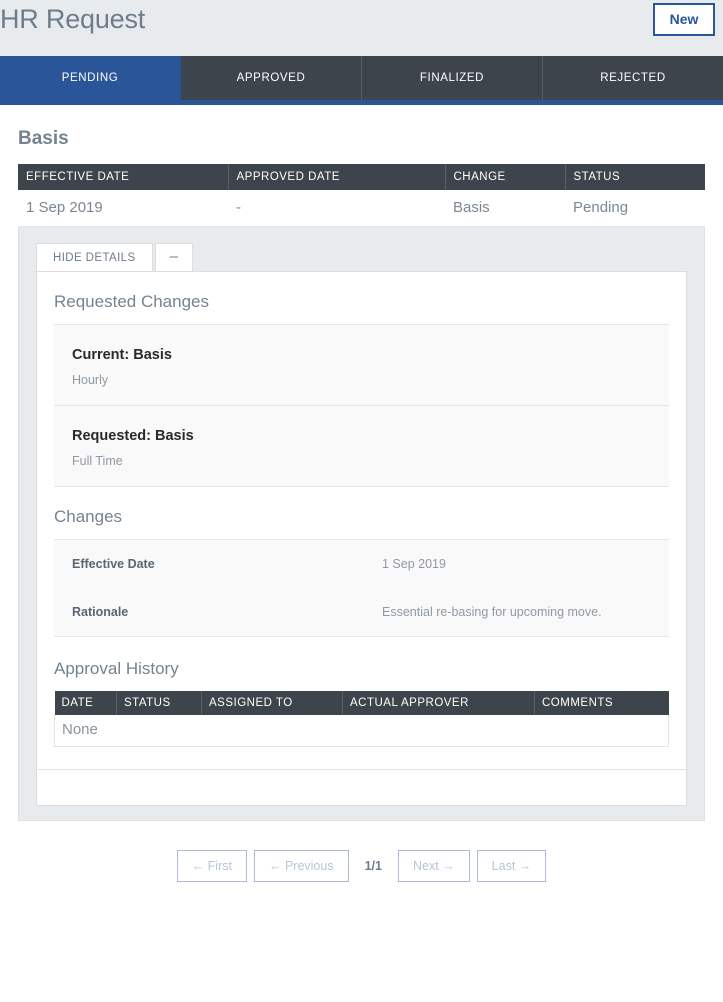 The width and height of the screenshot is (723, 1002). What do you see at coordinates (433, 866) in the screenshot?
I see `pagination-next-button: Next →` at bounding box center [433, 866].